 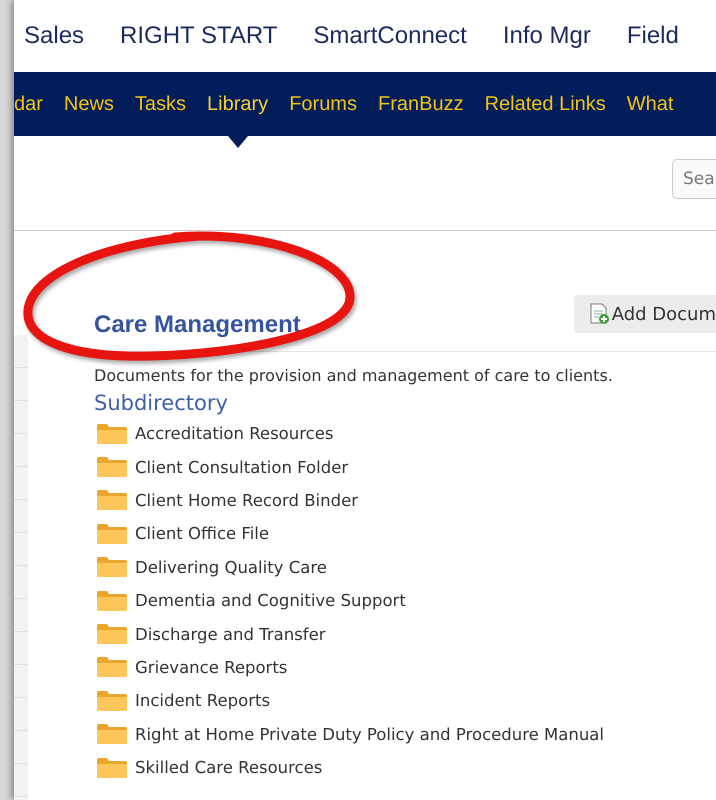 What do you see at coordinates (406, 601) in the screenshot?
I see `folder-link: Dementia and Cognitive Support` at bounding box center [406, 601].